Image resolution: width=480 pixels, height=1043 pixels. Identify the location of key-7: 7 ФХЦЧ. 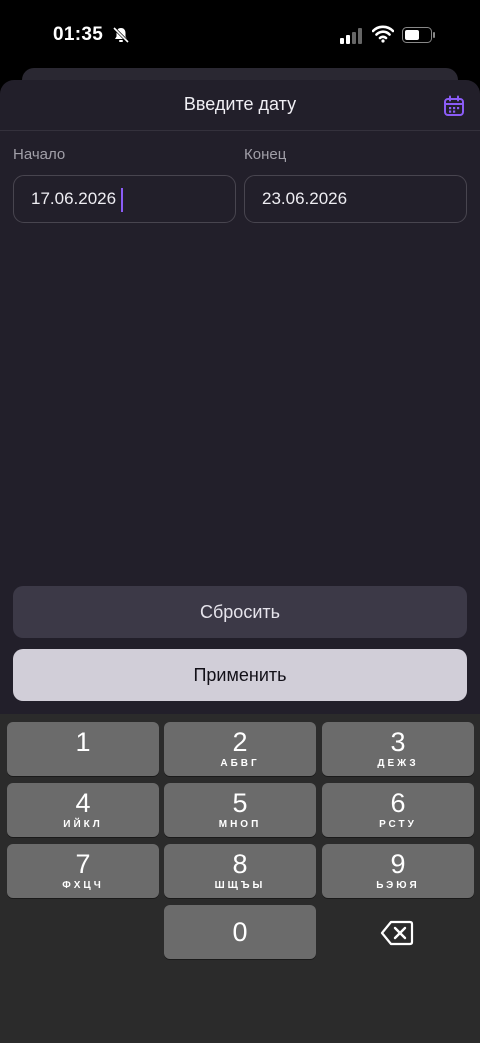
(83, 871).